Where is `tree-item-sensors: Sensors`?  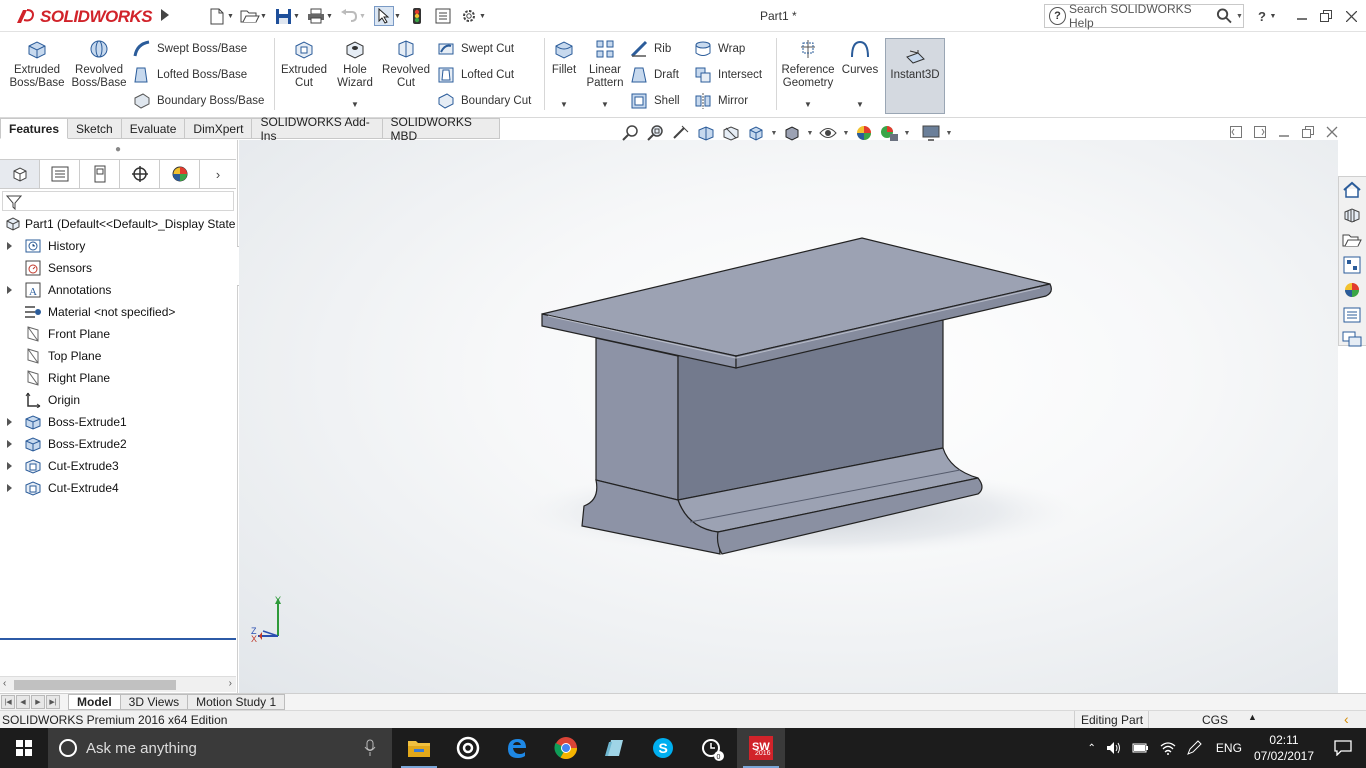
tree-item-sensors: Sensors is located at coordinates (118, 268).